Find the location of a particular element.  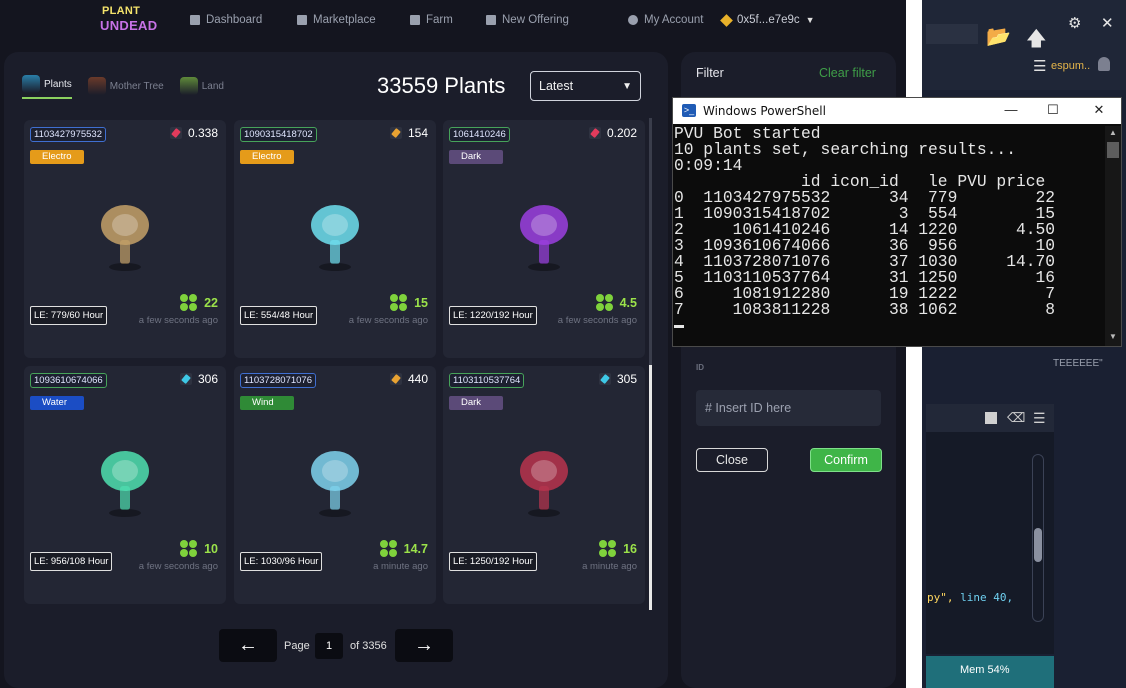

price: 440 is located at coordinates (408, 379).